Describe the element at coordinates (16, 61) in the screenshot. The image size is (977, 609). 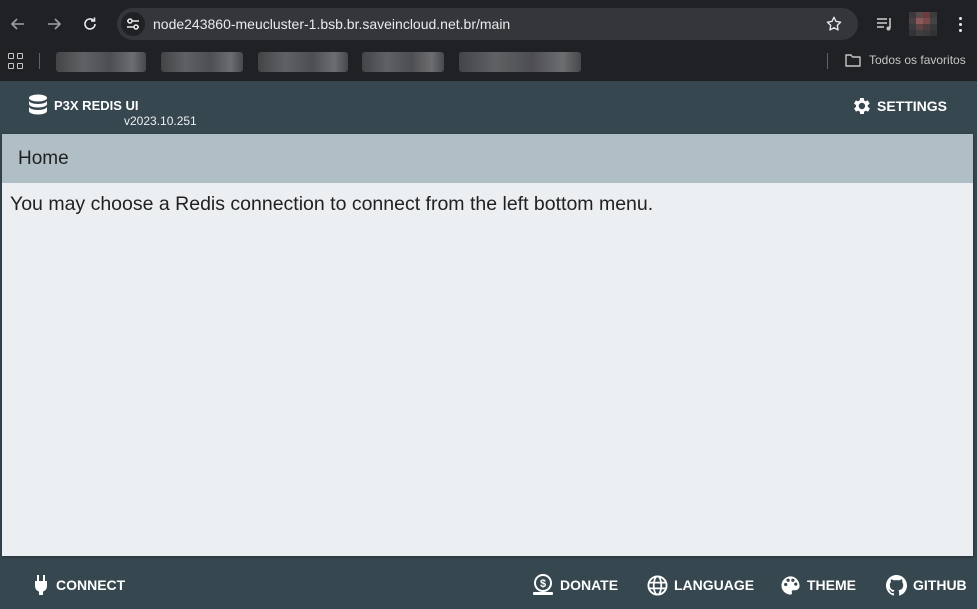
I see `apps-grid-icon` at that location.